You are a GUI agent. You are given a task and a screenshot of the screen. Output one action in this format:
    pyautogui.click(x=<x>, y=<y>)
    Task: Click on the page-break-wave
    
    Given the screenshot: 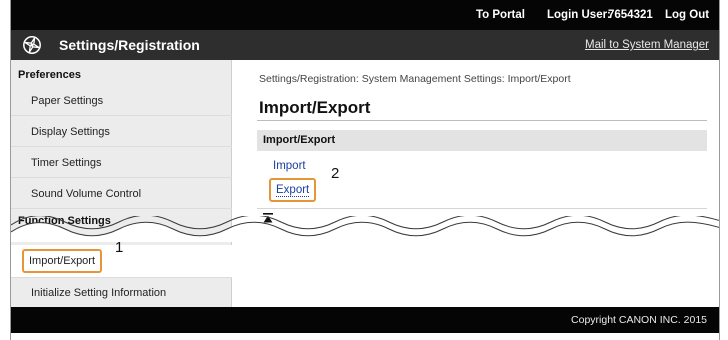 What is the action you would take?
    pyautogui.click(x=365, y=229)
    